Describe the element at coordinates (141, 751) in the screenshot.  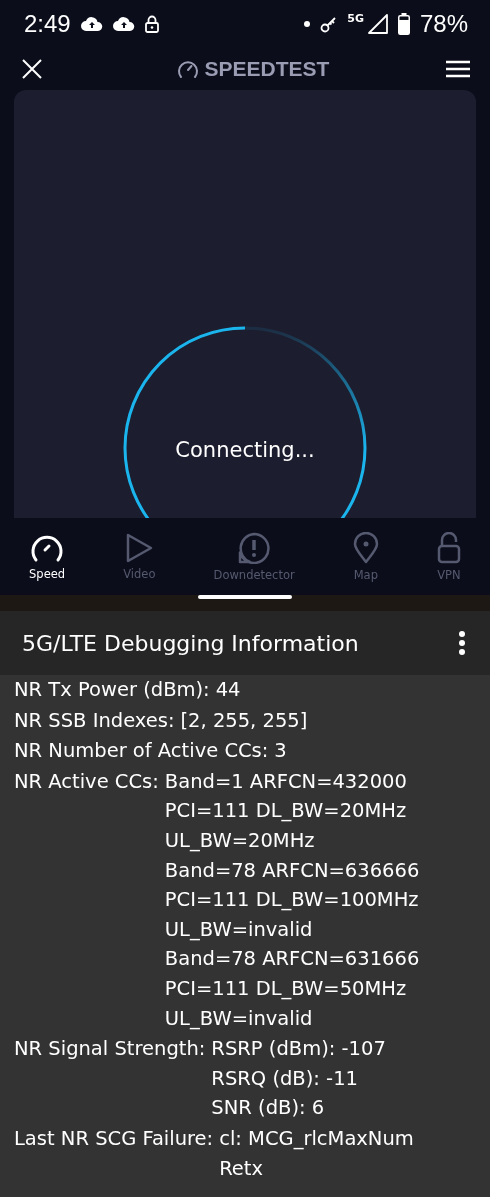
I see `info-label: NR Number of Active CCs:` at that location.